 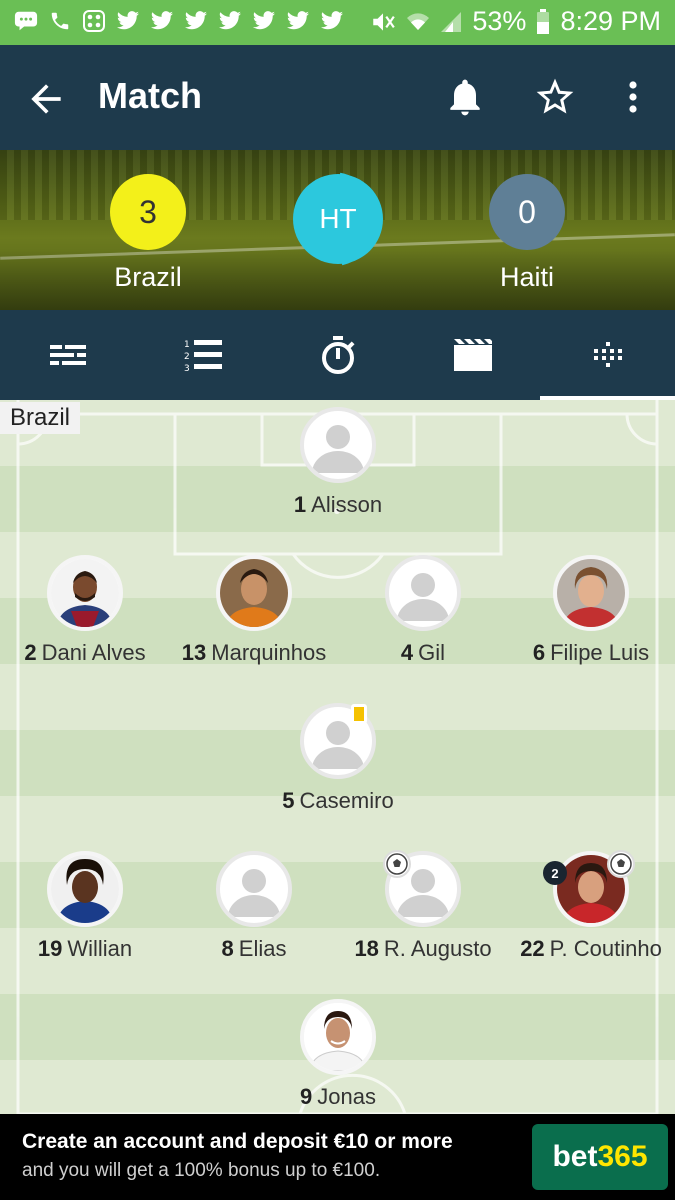 What do you see at coordinates (346, 1096) in the screenshot?
I see `player-name-text: Jonas` at bounding box center [346, 1096].